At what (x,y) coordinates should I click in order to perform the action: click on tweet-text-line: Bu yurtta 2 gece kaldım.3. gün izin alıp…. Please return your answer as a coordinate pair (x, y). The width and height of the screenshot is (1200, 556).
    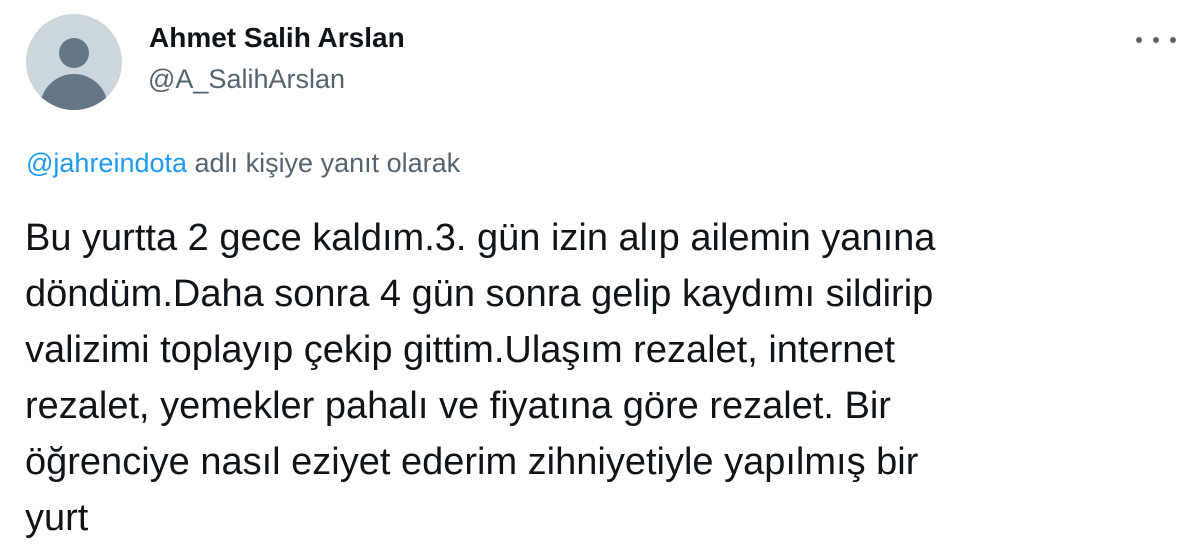
    Looking at the image, I should click on (480, 238).